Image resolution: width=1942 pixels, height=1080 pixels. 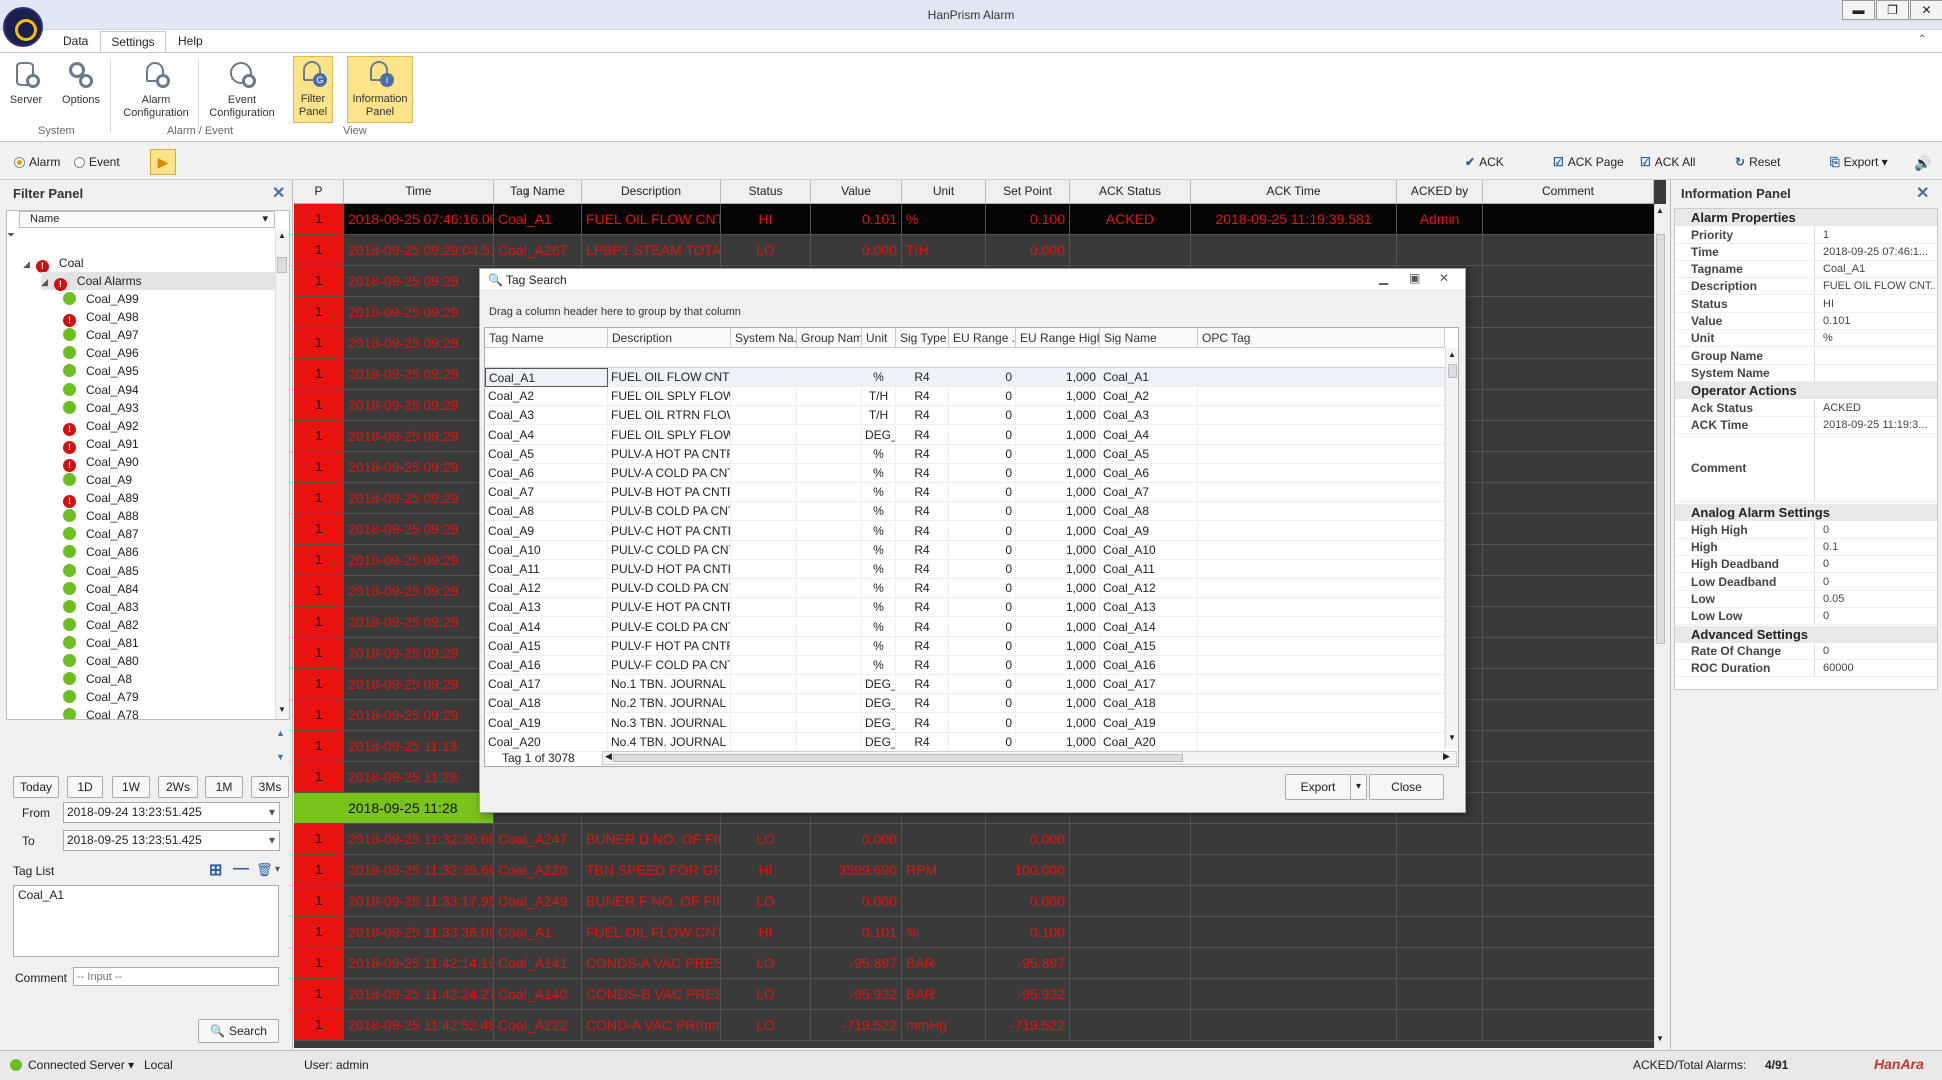 What do you see at coordinates (176, 625) in the screenshot?
I see `tree-item: Coal_A82` at bounding box center [176, 625].